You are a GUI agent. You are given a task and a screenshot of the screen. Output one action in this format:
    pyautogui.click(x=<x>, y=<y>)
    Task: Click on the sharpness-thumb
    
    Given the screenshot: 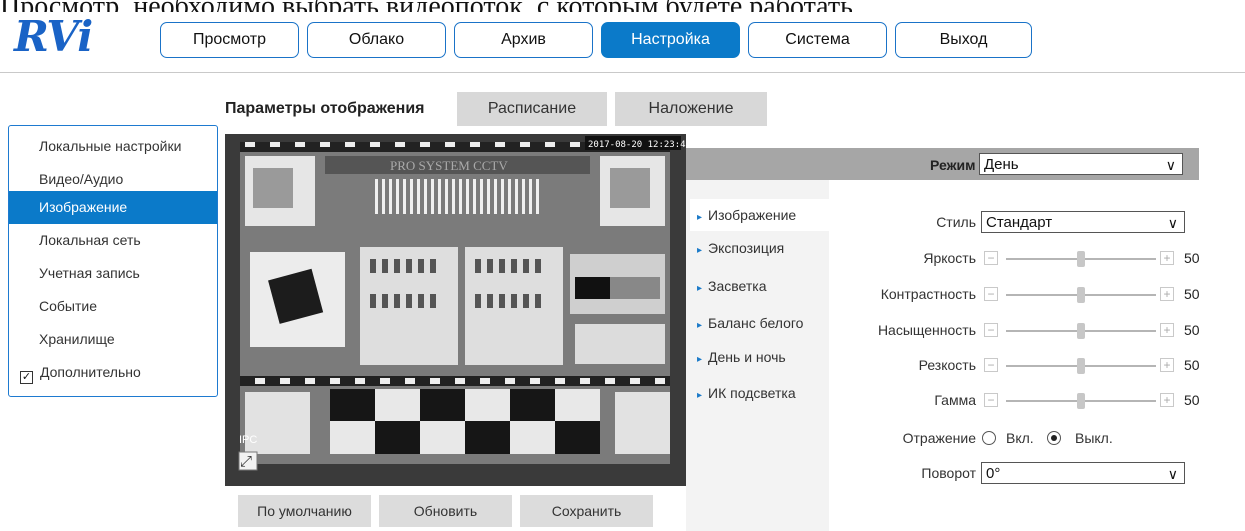 What is the action you would take?
    pyautogui.click(x=1081, y=366)
    